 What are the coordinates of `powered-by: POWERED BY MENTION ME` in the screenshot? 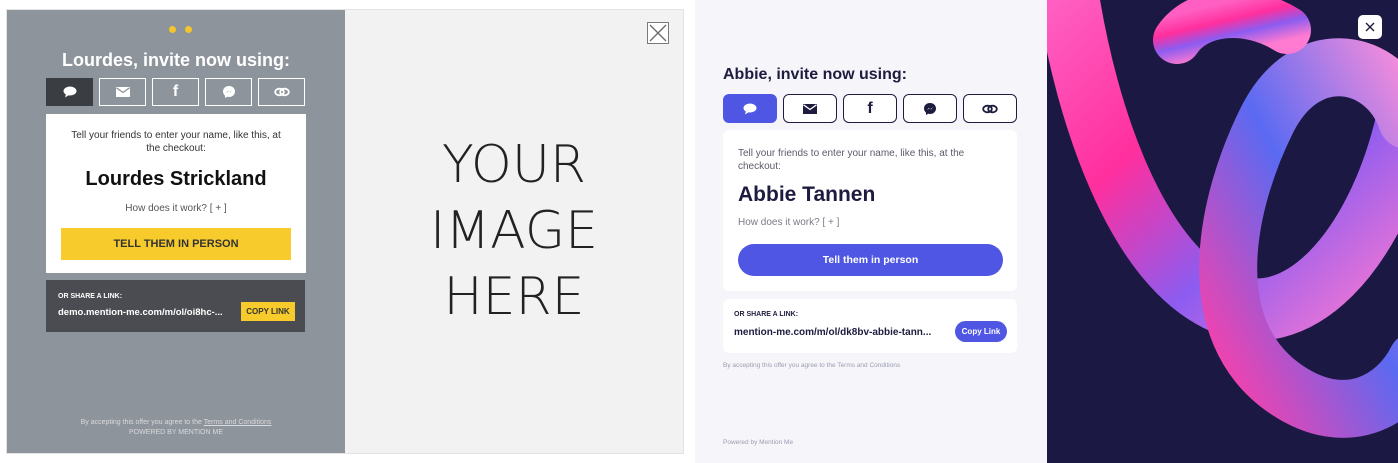 It's located at (176, 432).